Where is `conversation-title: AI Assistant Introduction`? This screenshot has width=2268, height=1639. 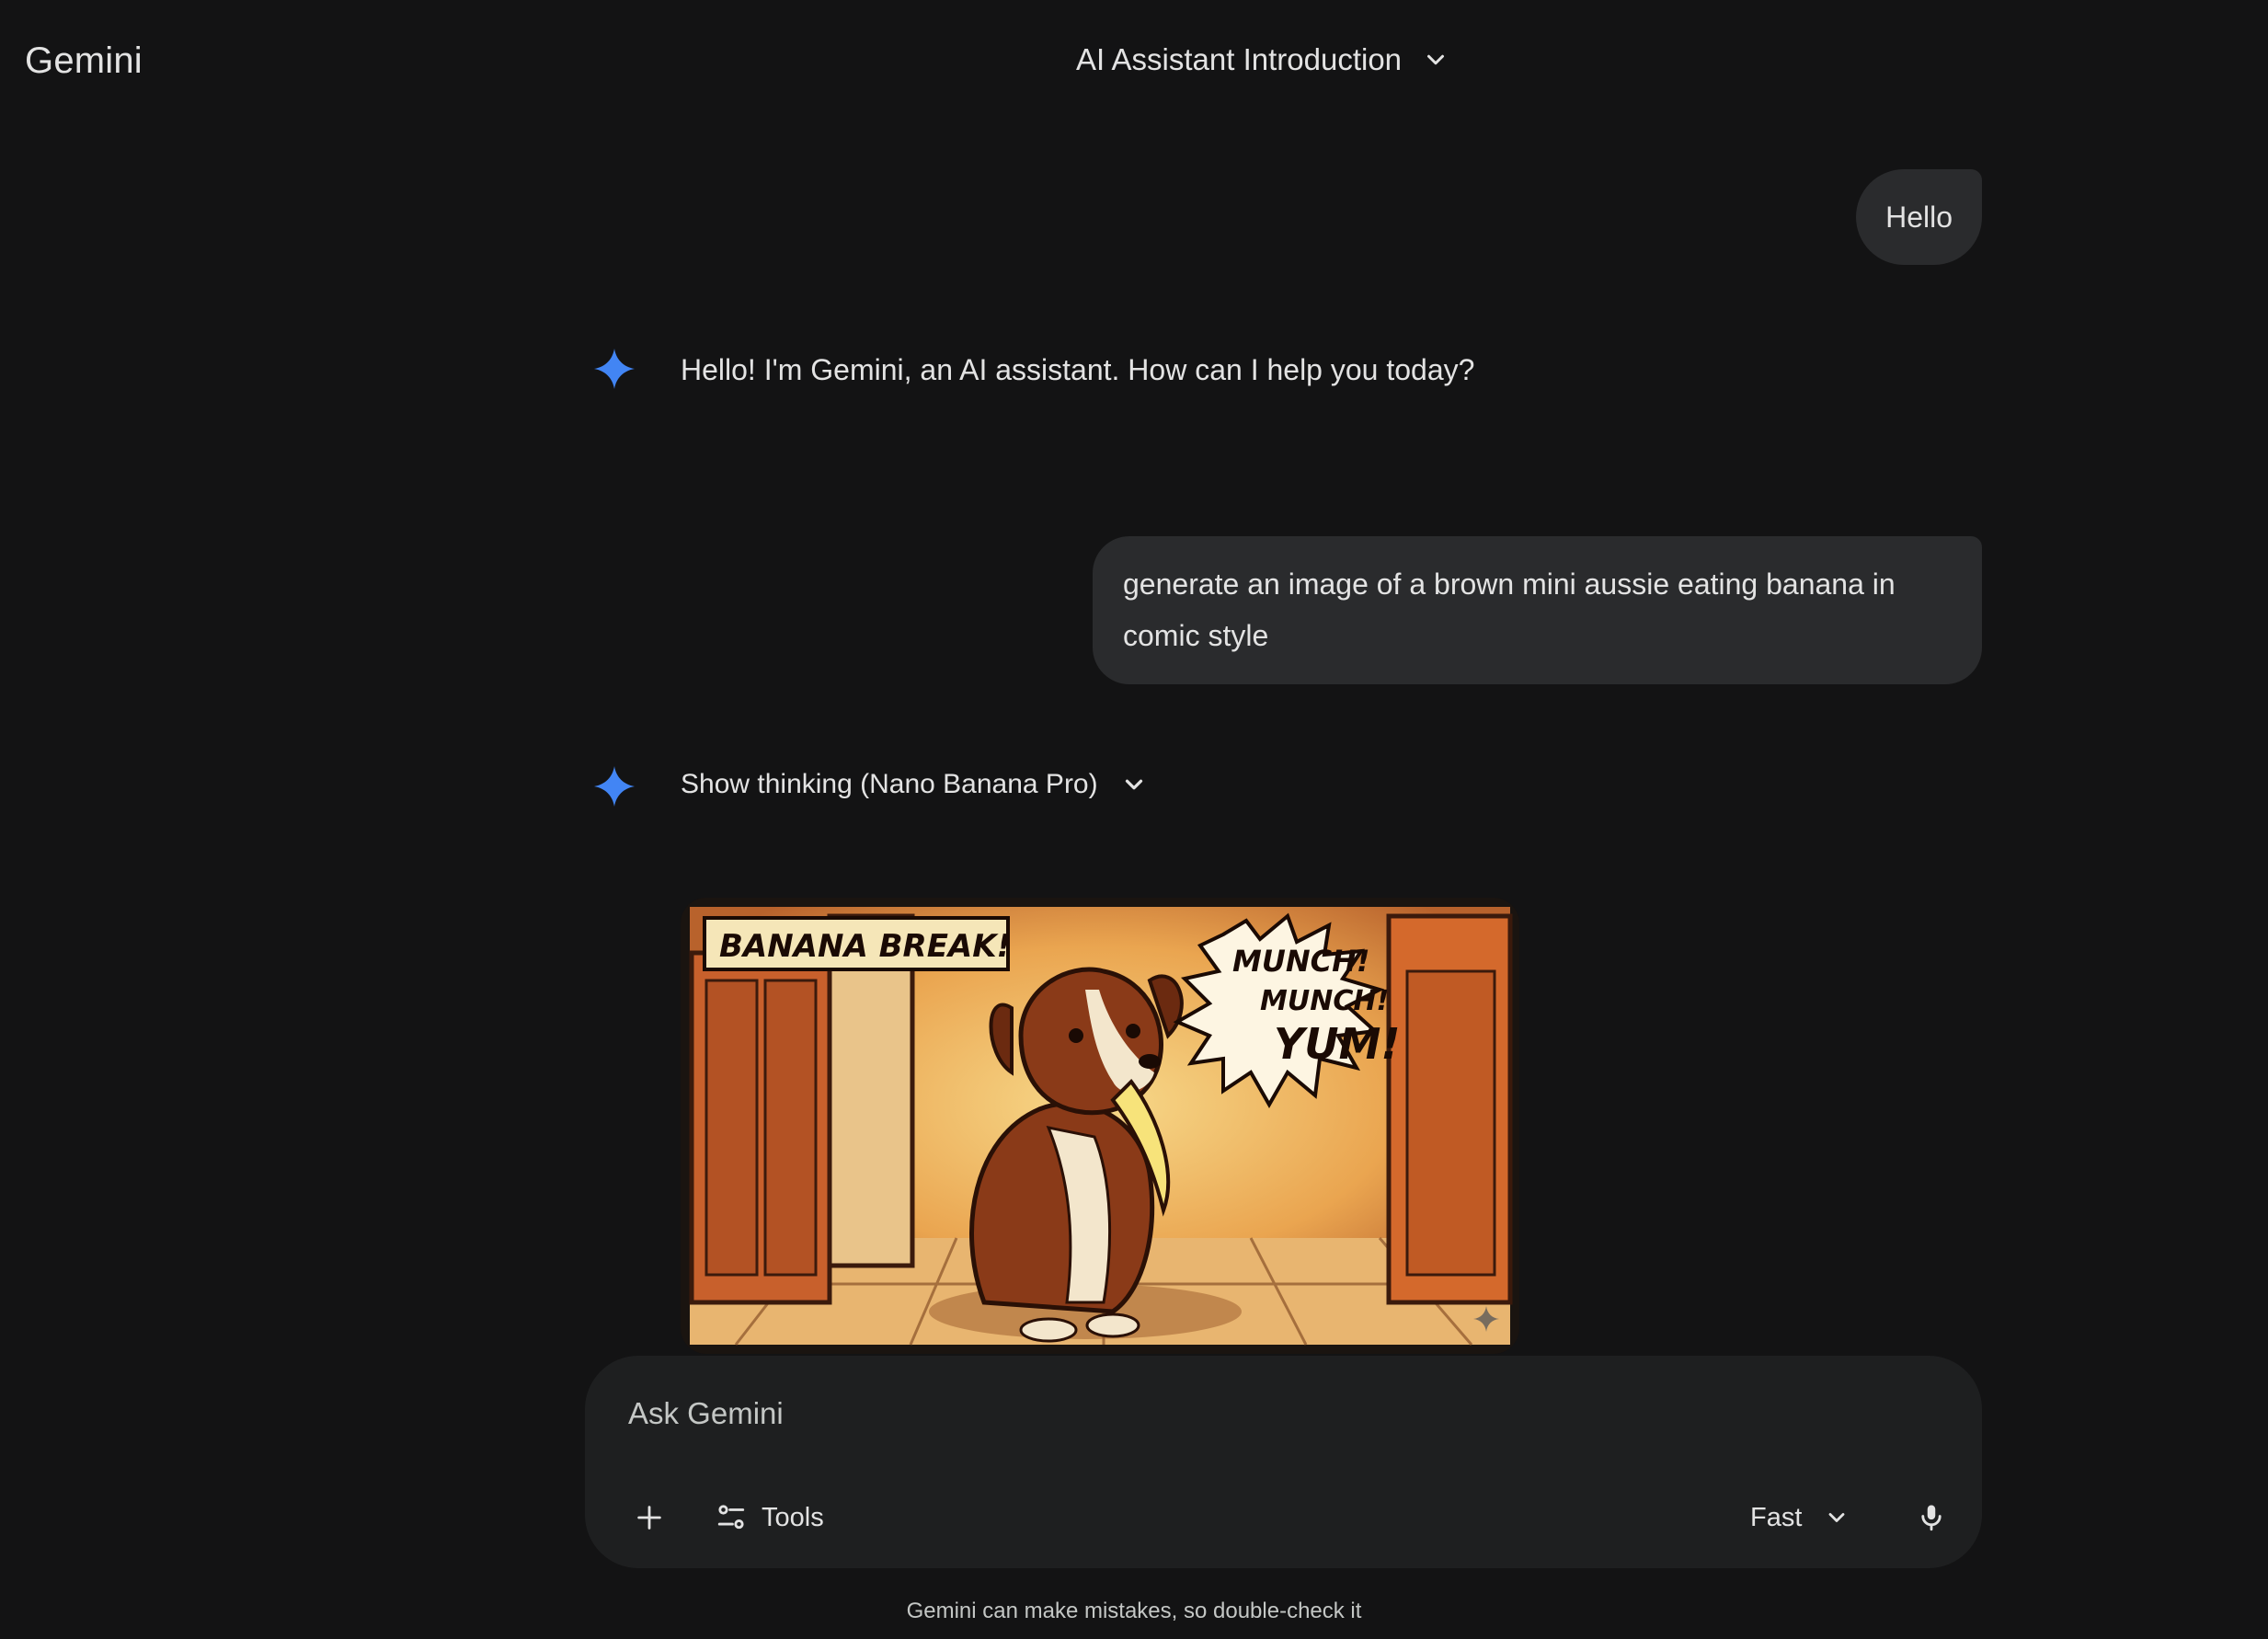 conversation-title: AI Assistant Introduction is located at coordinates (1239, 59).